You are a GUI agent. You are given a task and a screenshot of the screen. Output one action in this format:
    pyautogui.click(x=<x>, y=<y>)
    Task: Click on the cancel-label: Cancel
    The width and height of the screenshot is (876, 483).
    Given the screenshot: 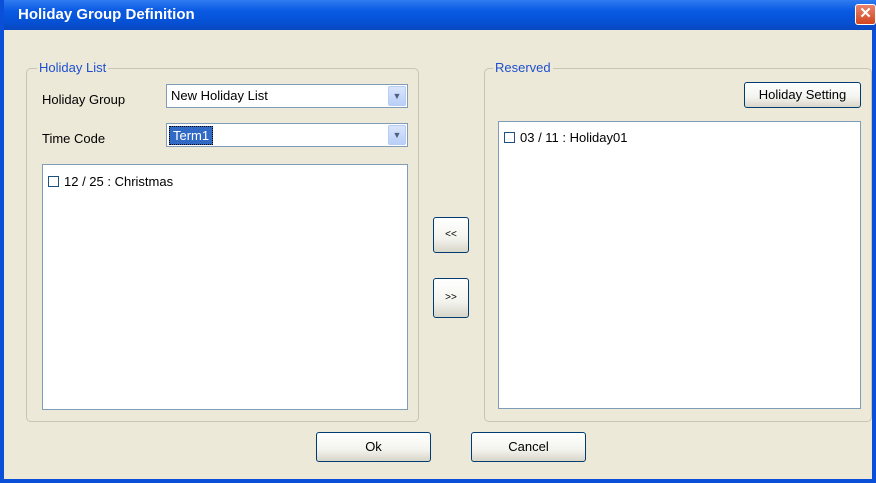 What is the action you would take?
    pyautogui.click(x=528, y=446)
    